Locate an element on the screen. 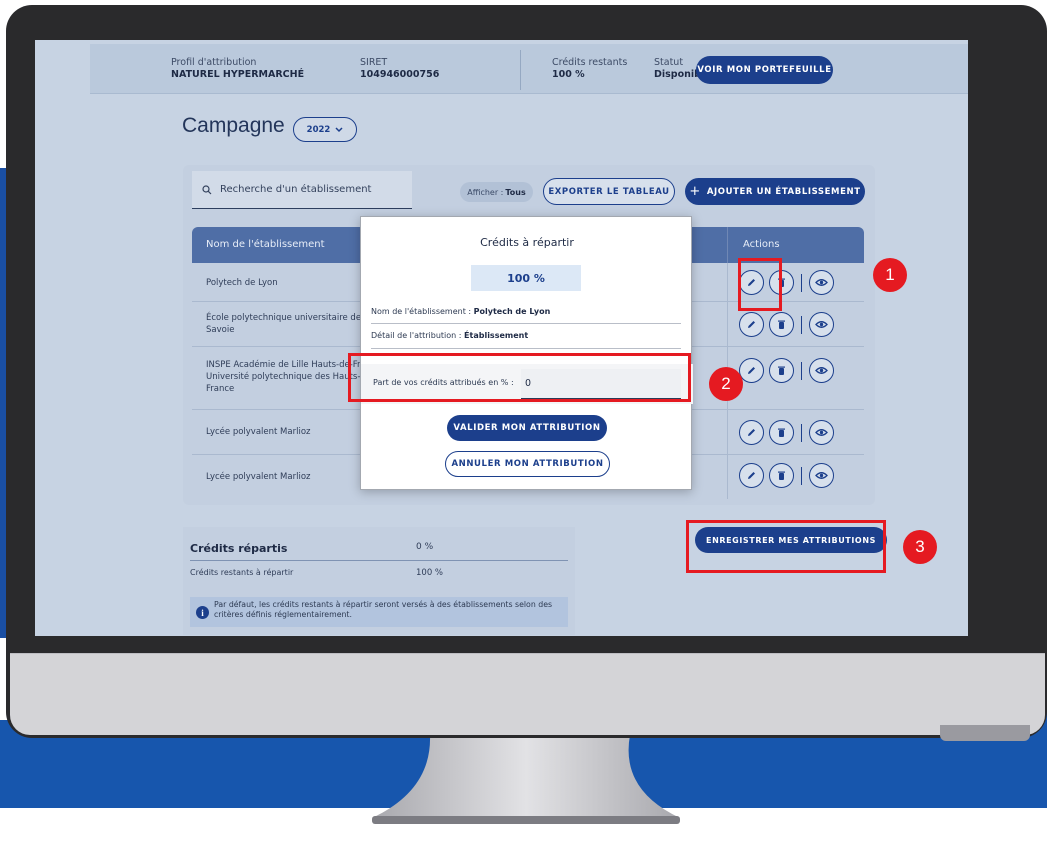 This screenshot has height=850, width=1047. summary-distributed-value: 0 % is located at coordinates (425, 547).